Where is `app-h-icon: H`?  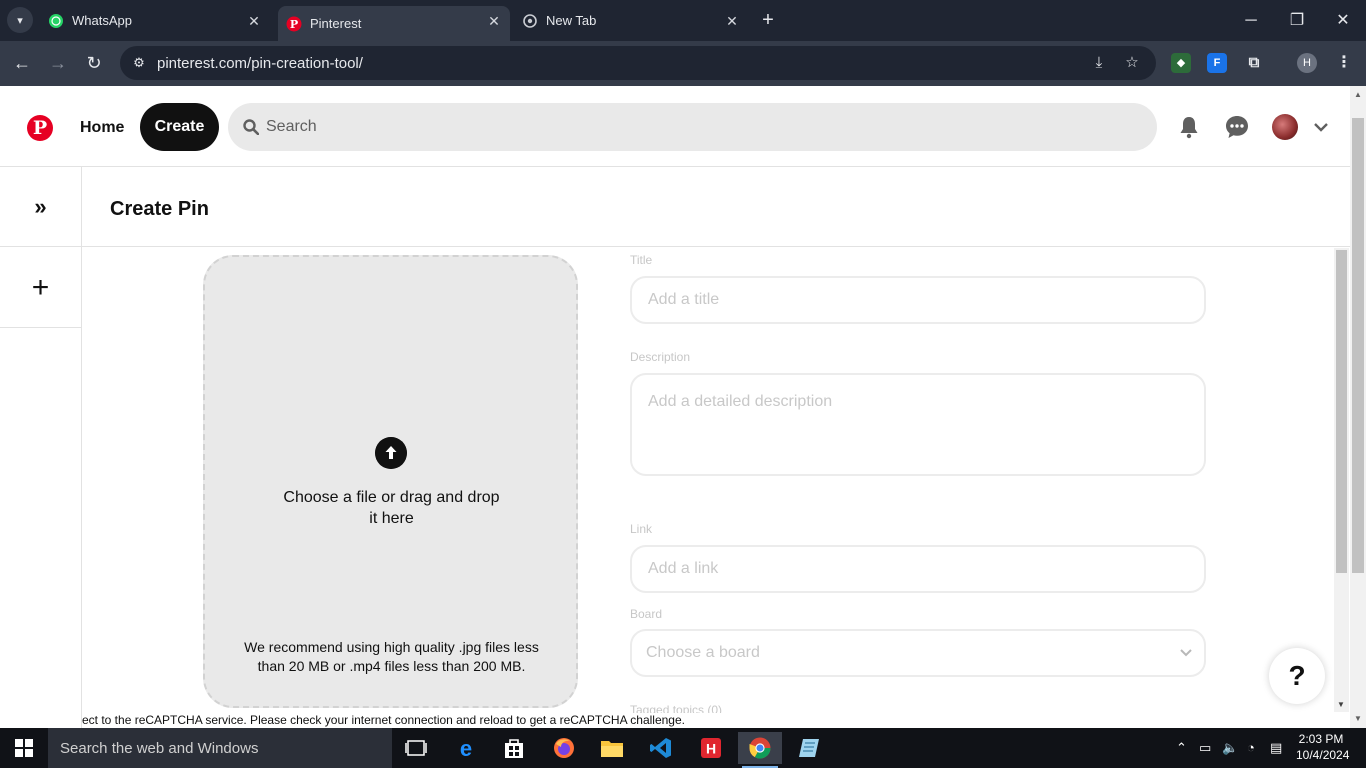 app-h-icon: H is located at coordinates (711, 748).